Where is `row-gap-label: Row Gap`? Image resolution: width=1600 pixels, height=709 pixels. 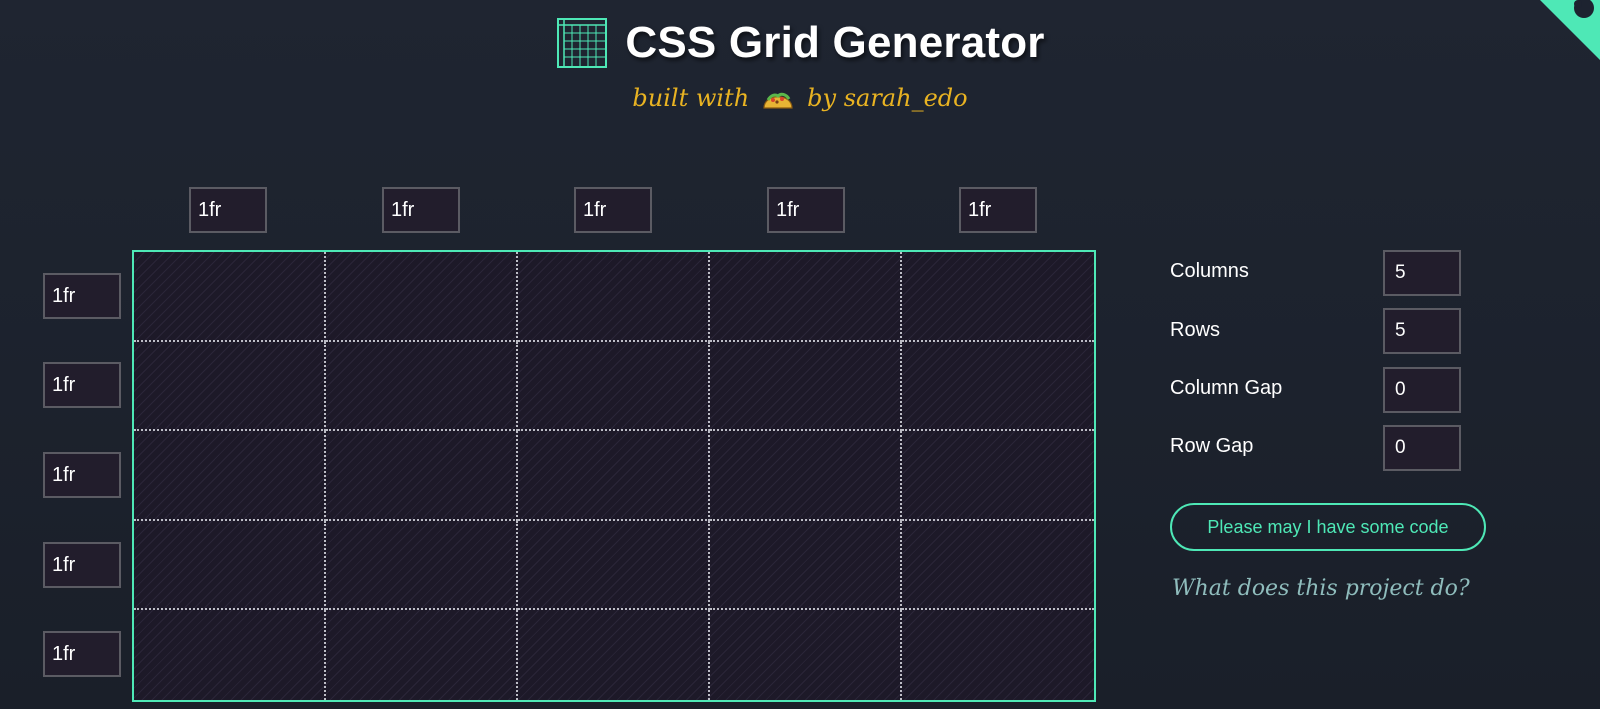
row-gap-label: Row Gap is located at coordinates (1212, 446).